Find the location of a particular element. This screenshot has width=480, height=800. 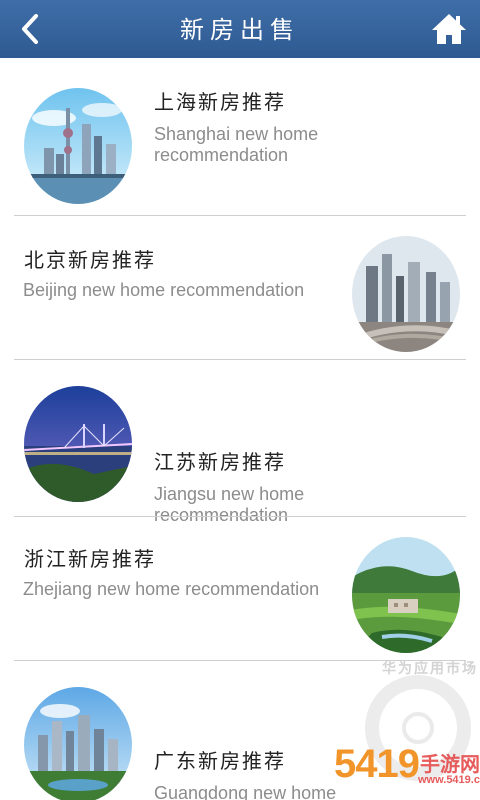

watermark: 华为应用市场 5419 手游网 www.5419.cn is located at coordinates (400, 725).